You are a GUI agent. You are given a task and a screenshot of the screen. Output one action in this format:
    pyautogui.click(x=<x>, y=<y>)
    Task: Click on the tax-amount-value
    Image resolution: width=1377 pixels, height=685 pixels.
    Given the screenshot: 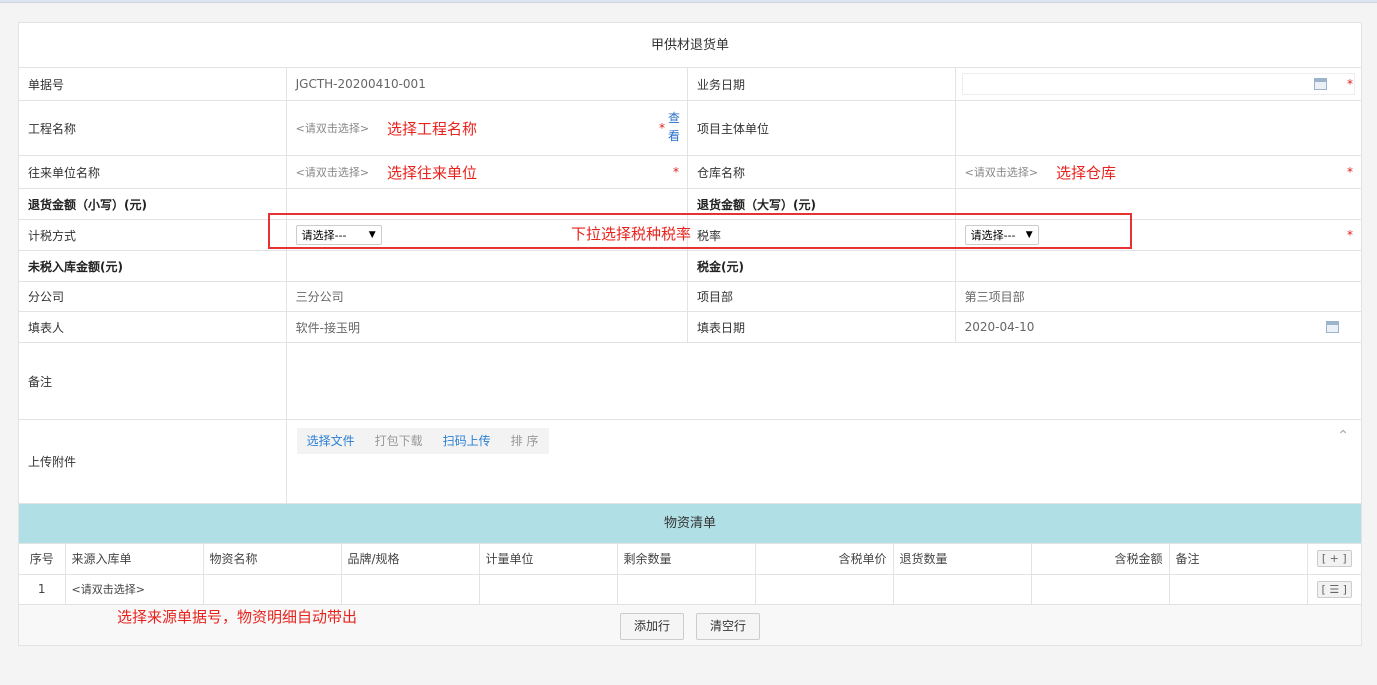 What is the action you would take?
    pyautogui.click(x=1158, y=266)
    